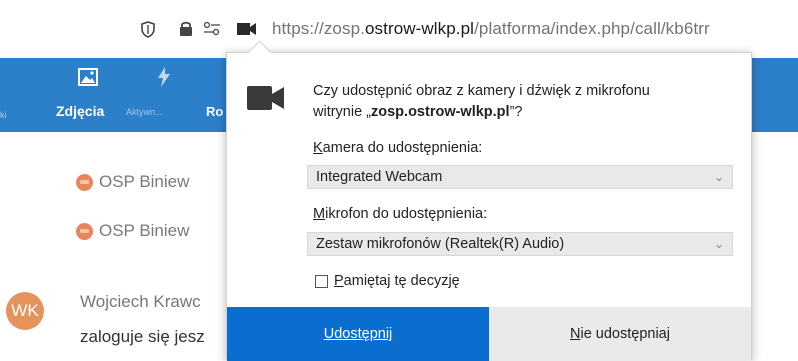  Describe the element at coordinates (148, 29) in the screenshot. I see `shield-icon` at that location.